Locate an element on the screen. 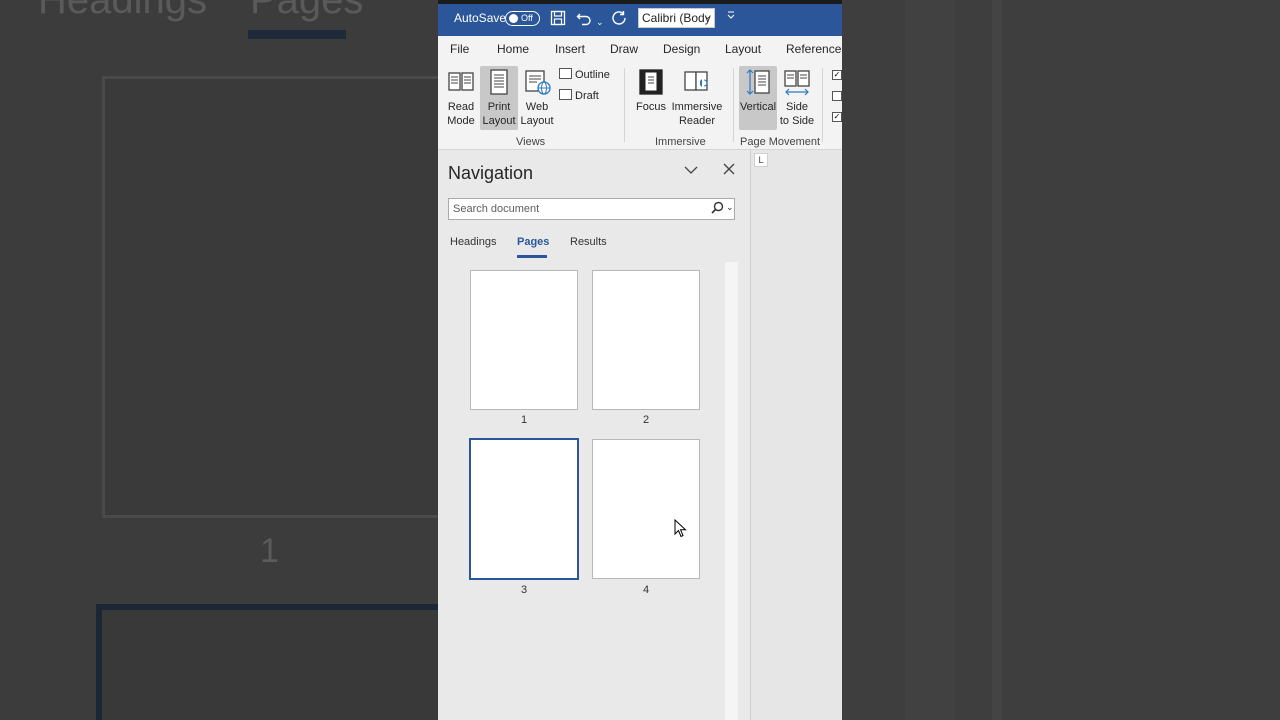  font-name-box: Calibri (Body ⌄ is located at coordinates (676, 18).